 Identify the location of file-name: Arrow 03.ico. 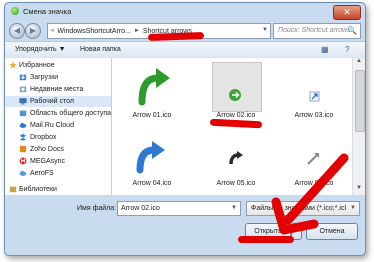
(314, 115).